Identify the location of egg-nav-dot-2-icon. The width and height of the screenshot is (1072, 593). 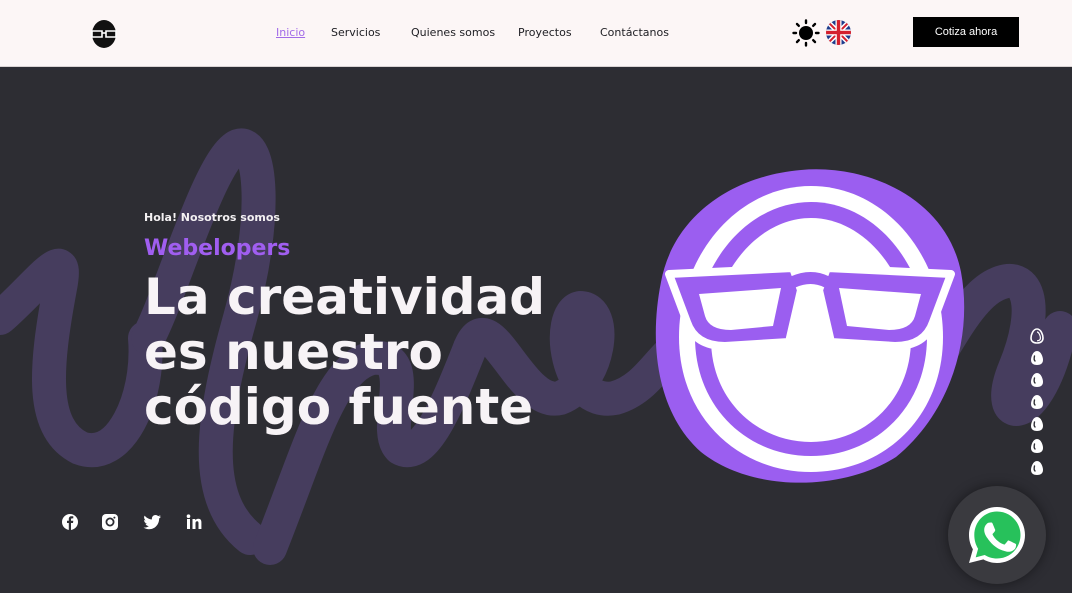
(1037, 358).